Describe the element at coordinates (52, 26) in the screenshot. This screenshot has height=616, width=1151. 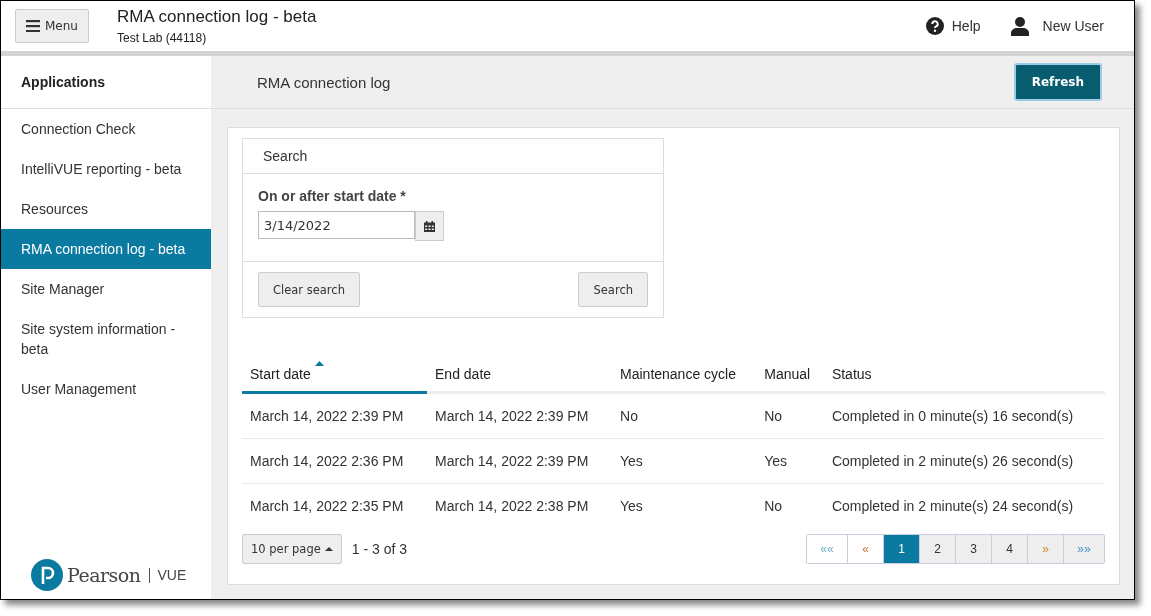
I see `menu-button: Menu` at that location.